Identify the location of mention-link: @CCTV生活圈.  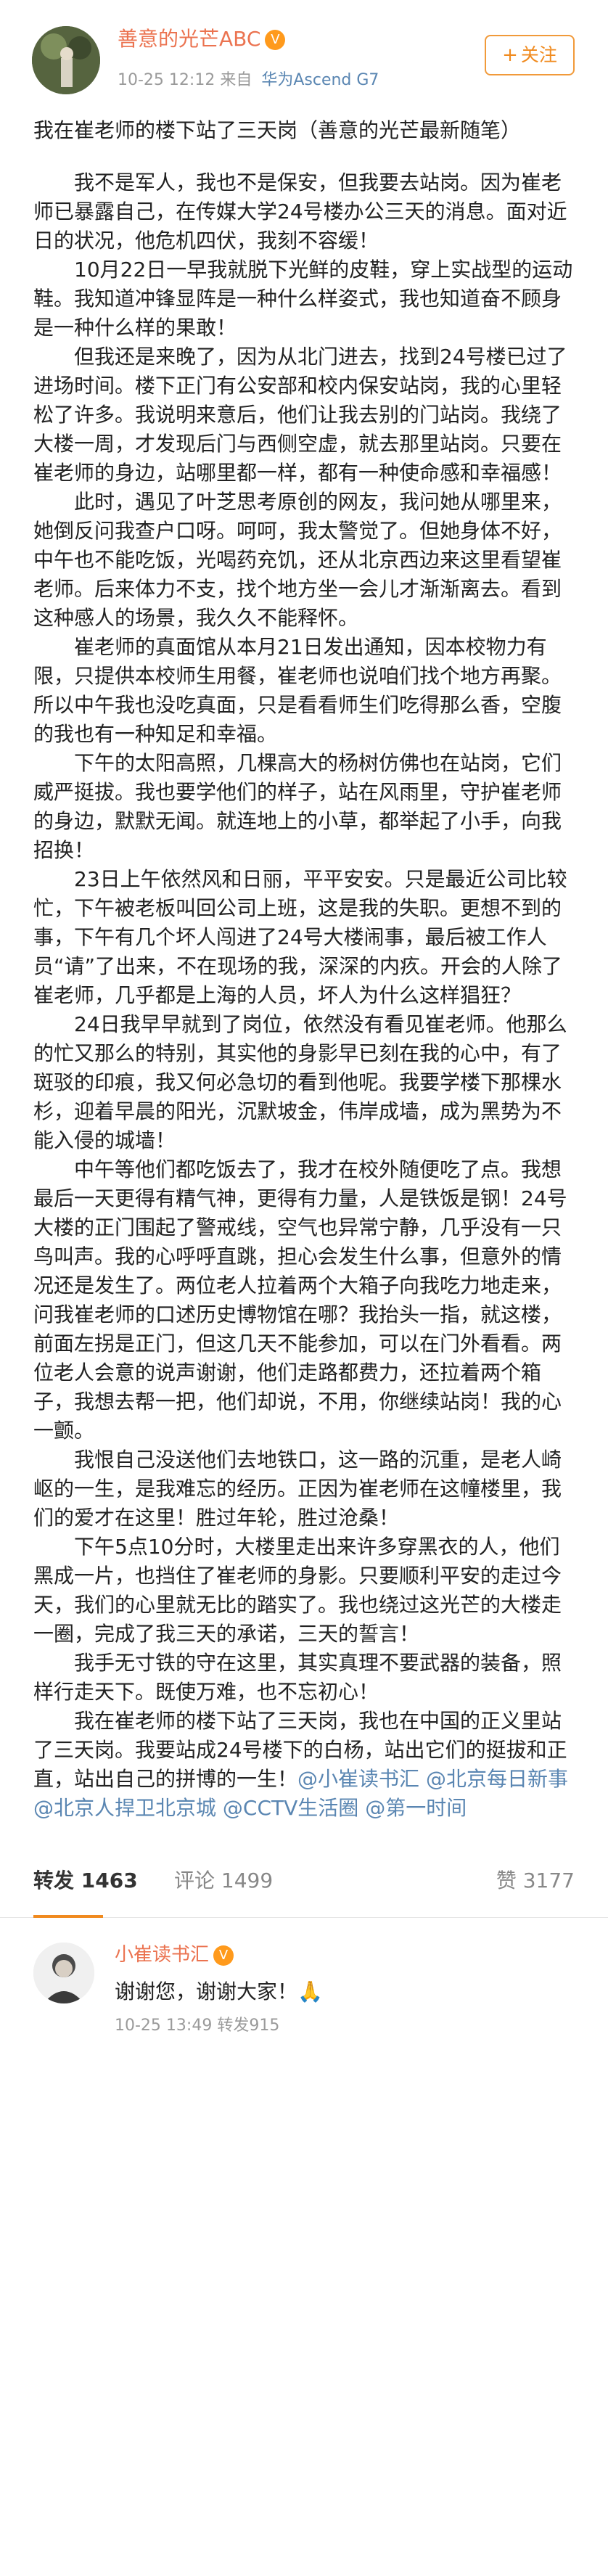
(290, 1808).